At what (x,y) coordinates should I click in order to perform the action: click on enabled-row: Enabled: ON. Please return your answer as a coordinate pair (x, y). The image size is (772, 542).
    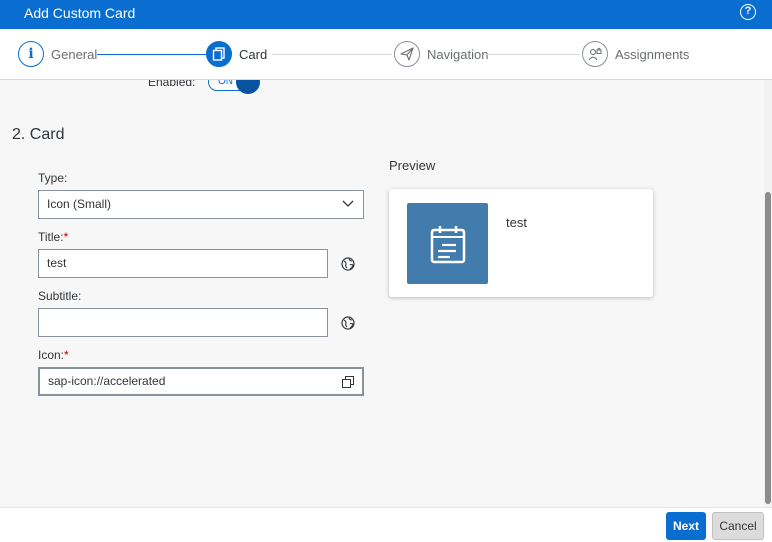
    Looking at the image, I should click on (208, 87).